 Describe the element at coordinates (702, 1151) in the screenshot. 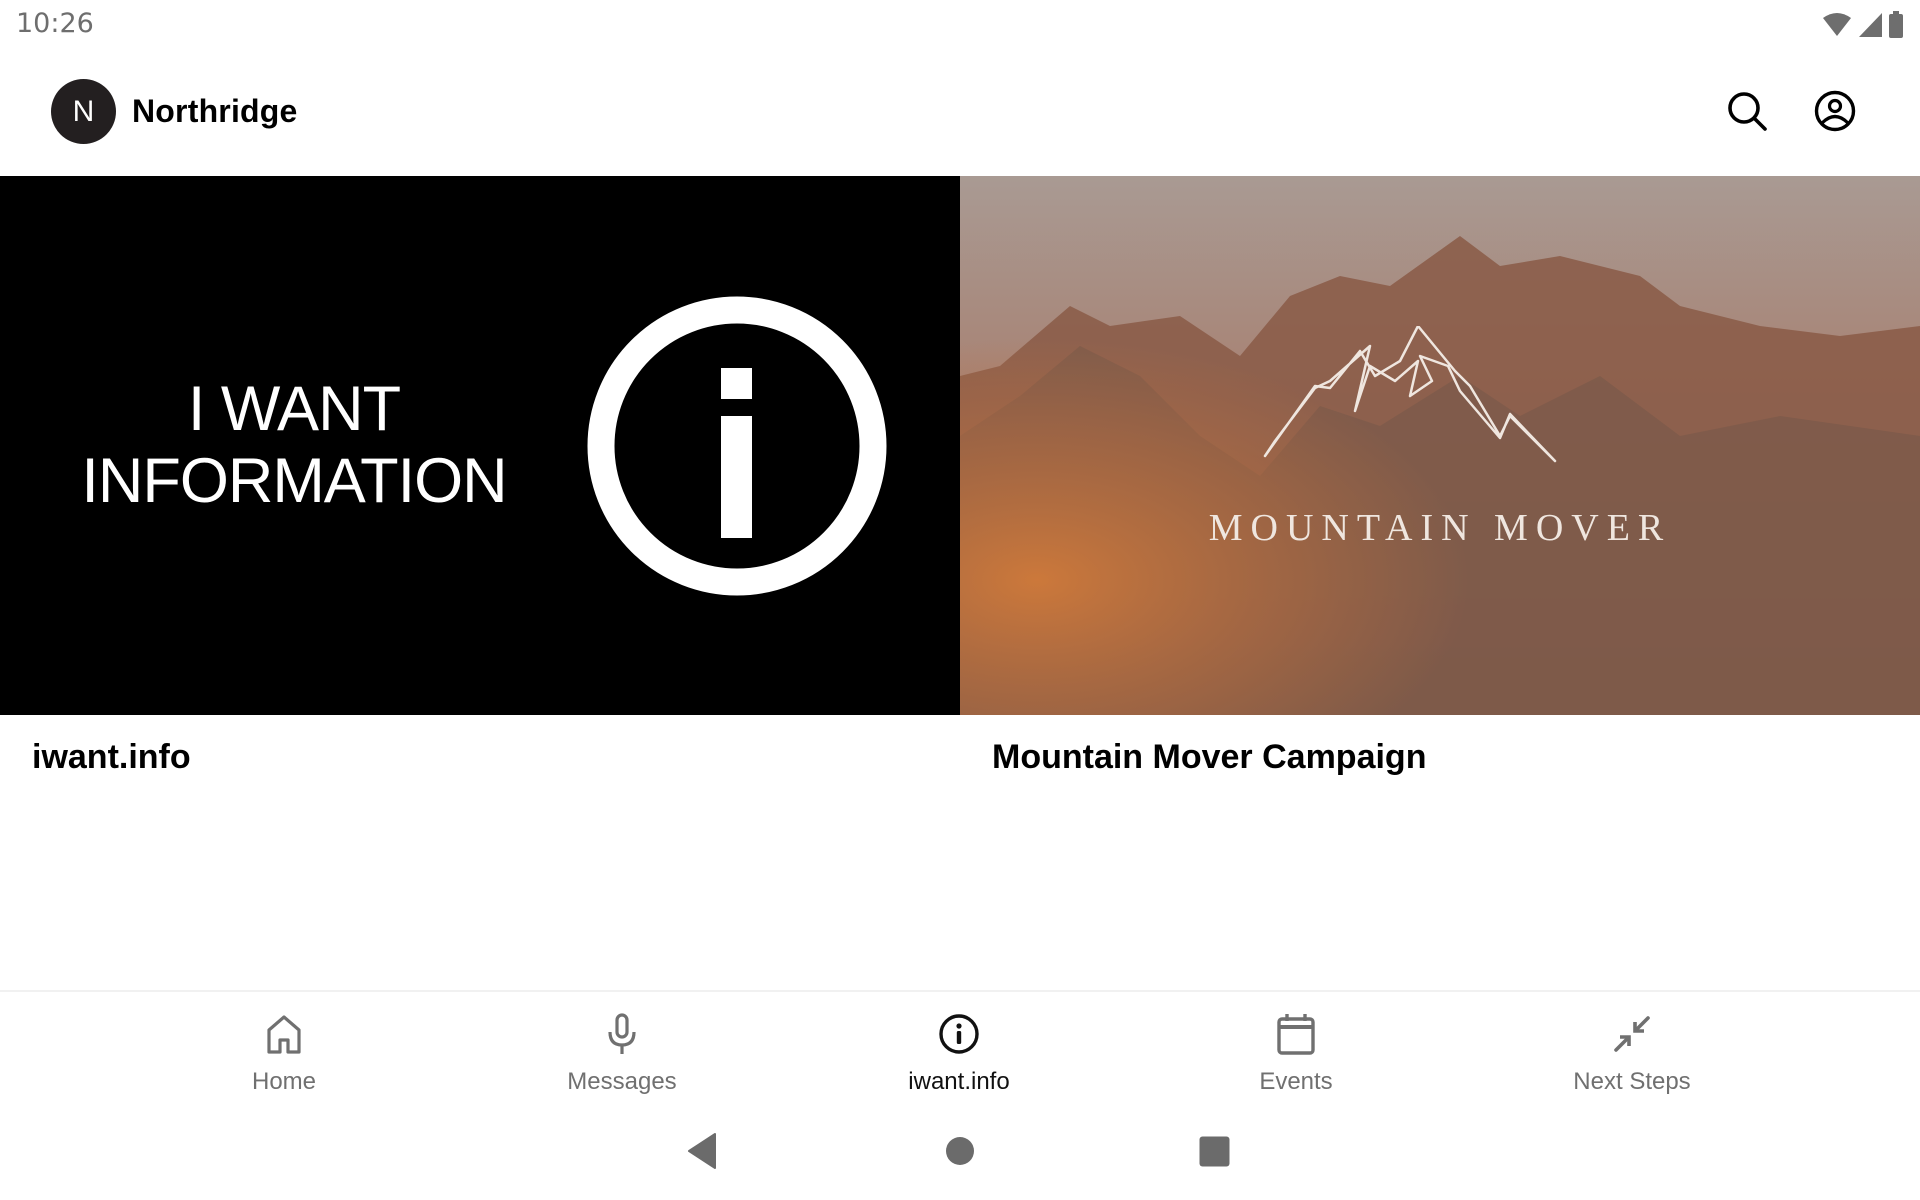

I see `system-back-button` at that location.